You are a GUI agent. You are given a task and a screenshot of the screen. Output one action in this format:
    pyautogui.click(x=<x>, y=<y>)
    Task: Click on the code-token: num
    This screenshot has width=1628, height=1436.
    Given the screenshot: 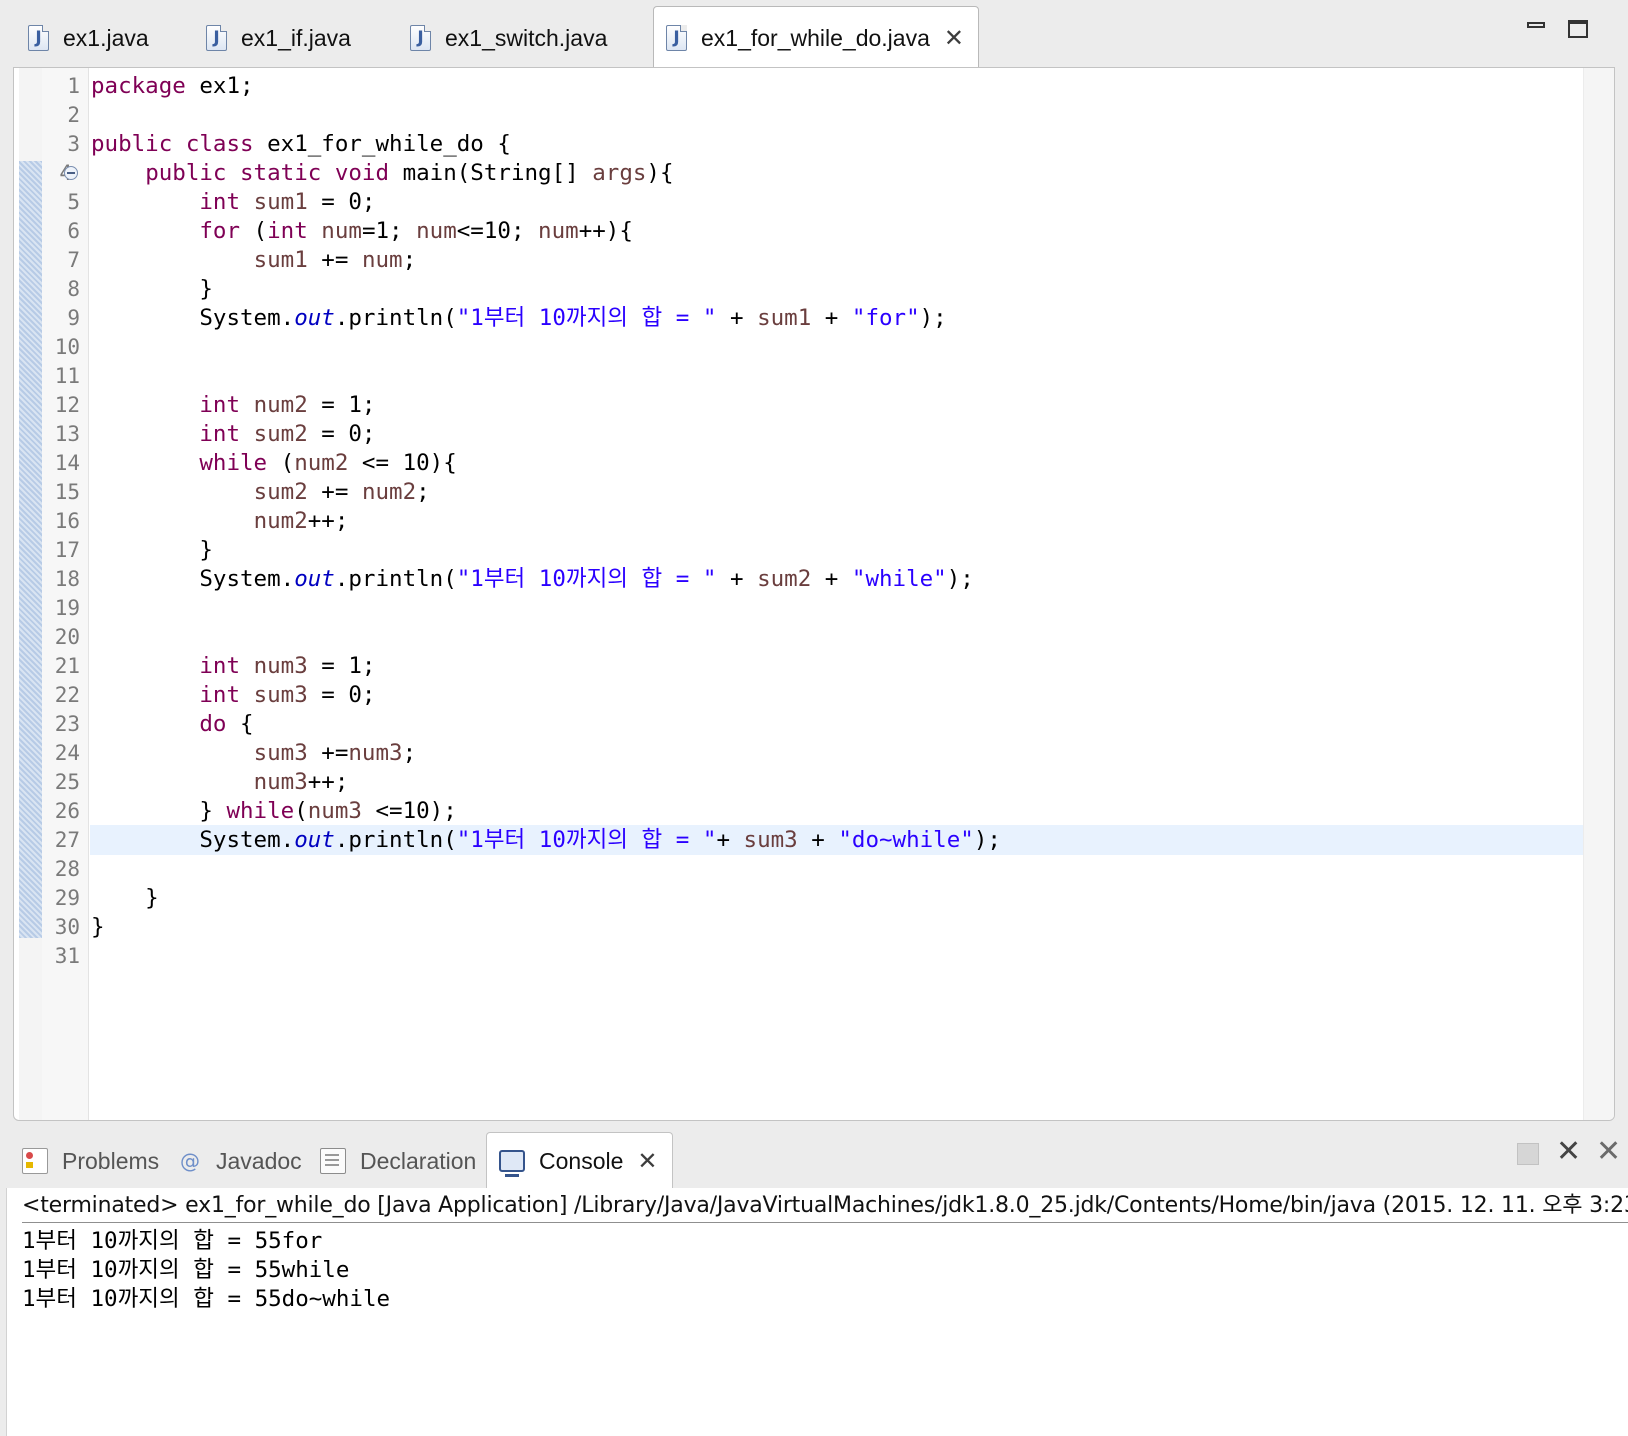 What is the action you would take?
    pyautogui.click(x=558, y=231)
    